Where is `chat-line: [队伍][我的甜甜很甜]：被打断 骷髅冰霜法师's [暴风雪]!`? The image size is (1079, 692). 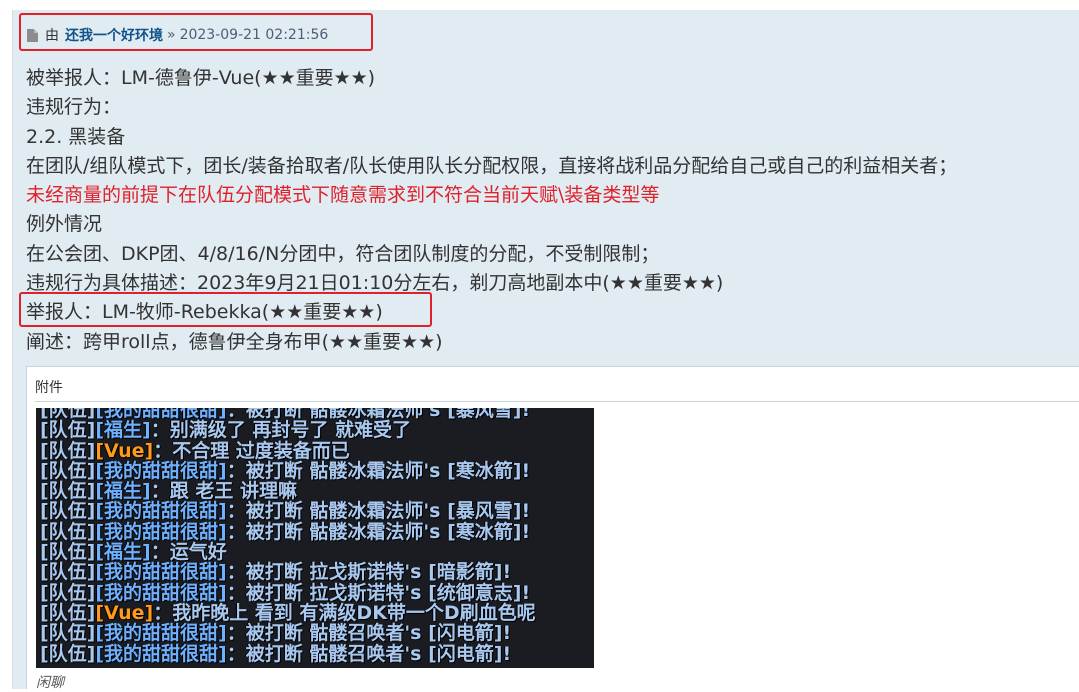
chat-line: [队伍][我的甜甜很甜]：被打断 骷髅冰霜法师's [暴风雪]! is located at coordinates (315, 511).